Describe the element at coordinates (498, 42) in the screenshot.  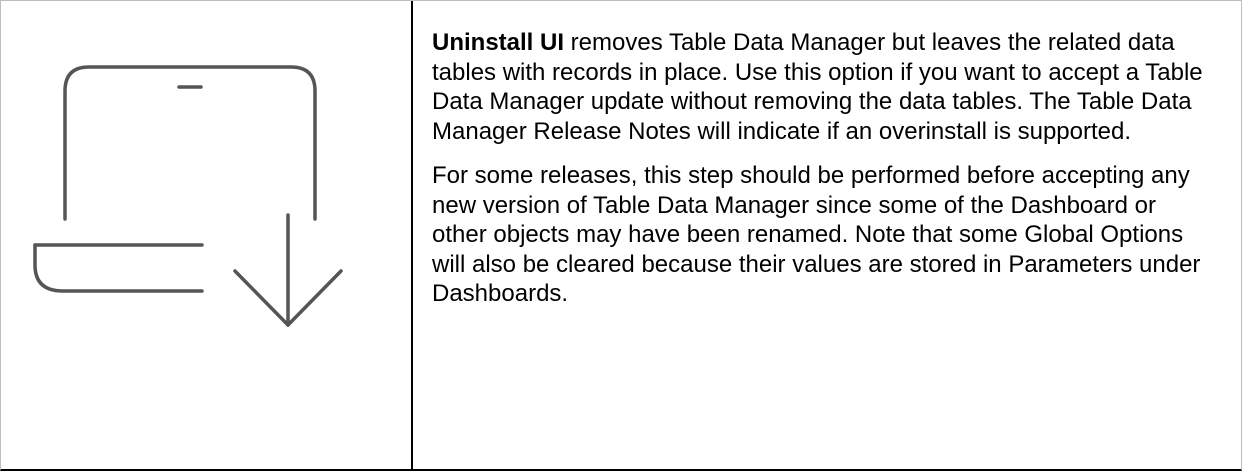
I see `option-name: Uninstall UI` at that location.